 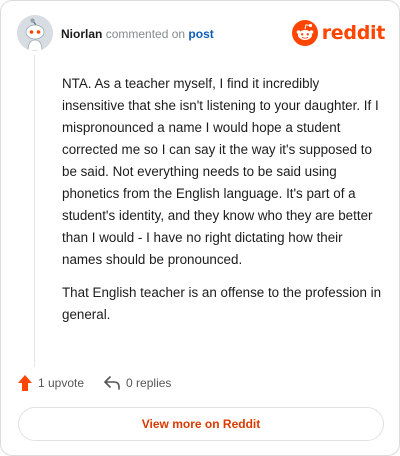 I want to click on reply-icon, so click(x=112, y=383).